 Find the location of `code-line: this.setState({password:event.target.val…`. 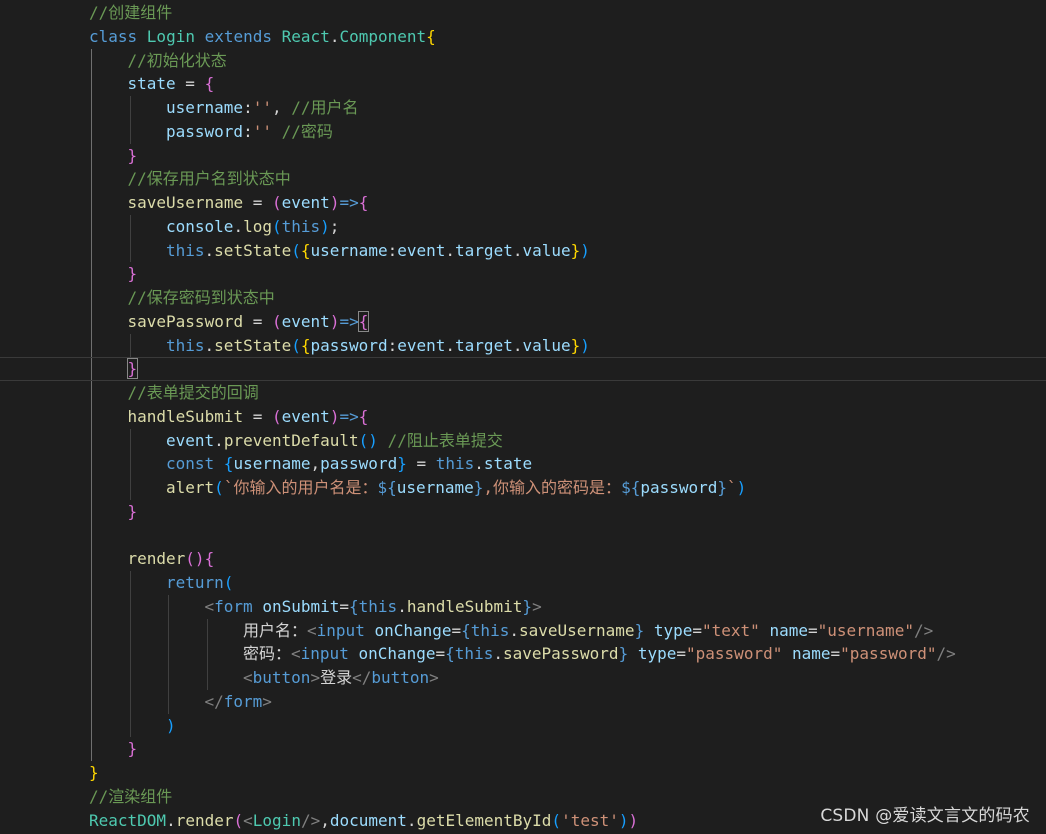

code-line: this.setState({password:event.target.val… is located at coordinates (523, 346).